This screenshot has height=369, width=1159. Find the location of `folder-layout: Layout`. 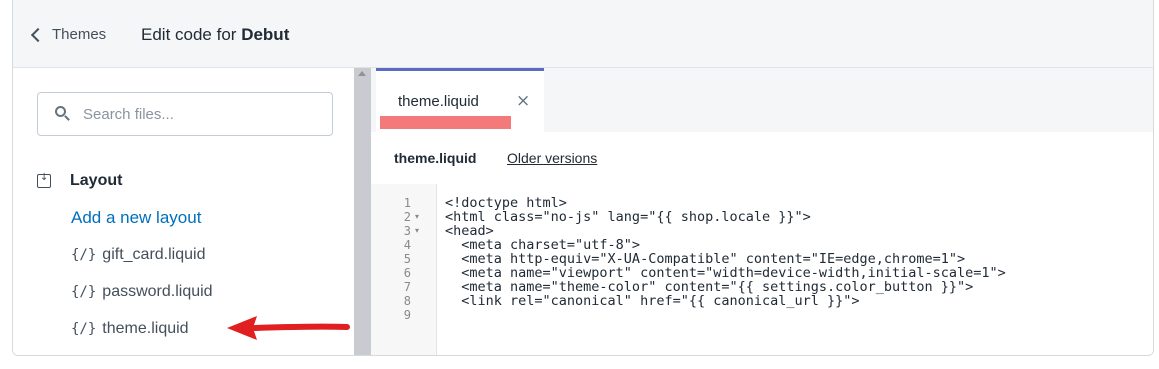

folder-layout: Layout is located at coordinates (79, 181).